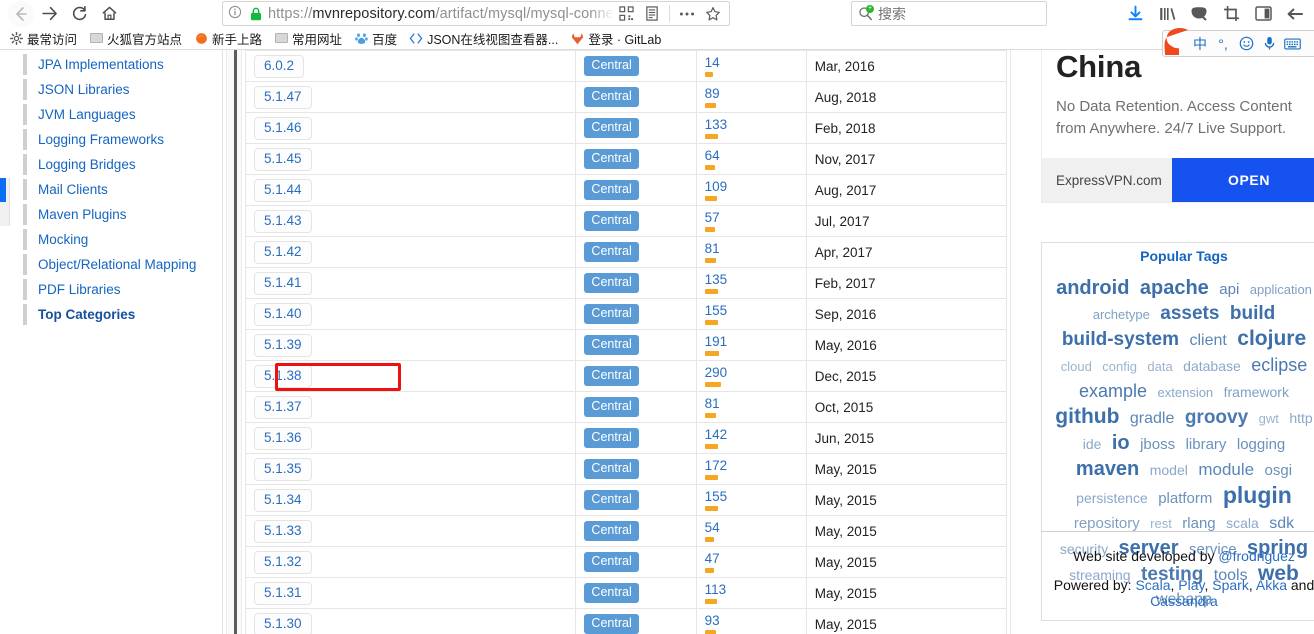 The image size is (1314, 634). Describe the element at coordinates (1159, 366) in the screenshot. I see `tag-link: data` at that location.